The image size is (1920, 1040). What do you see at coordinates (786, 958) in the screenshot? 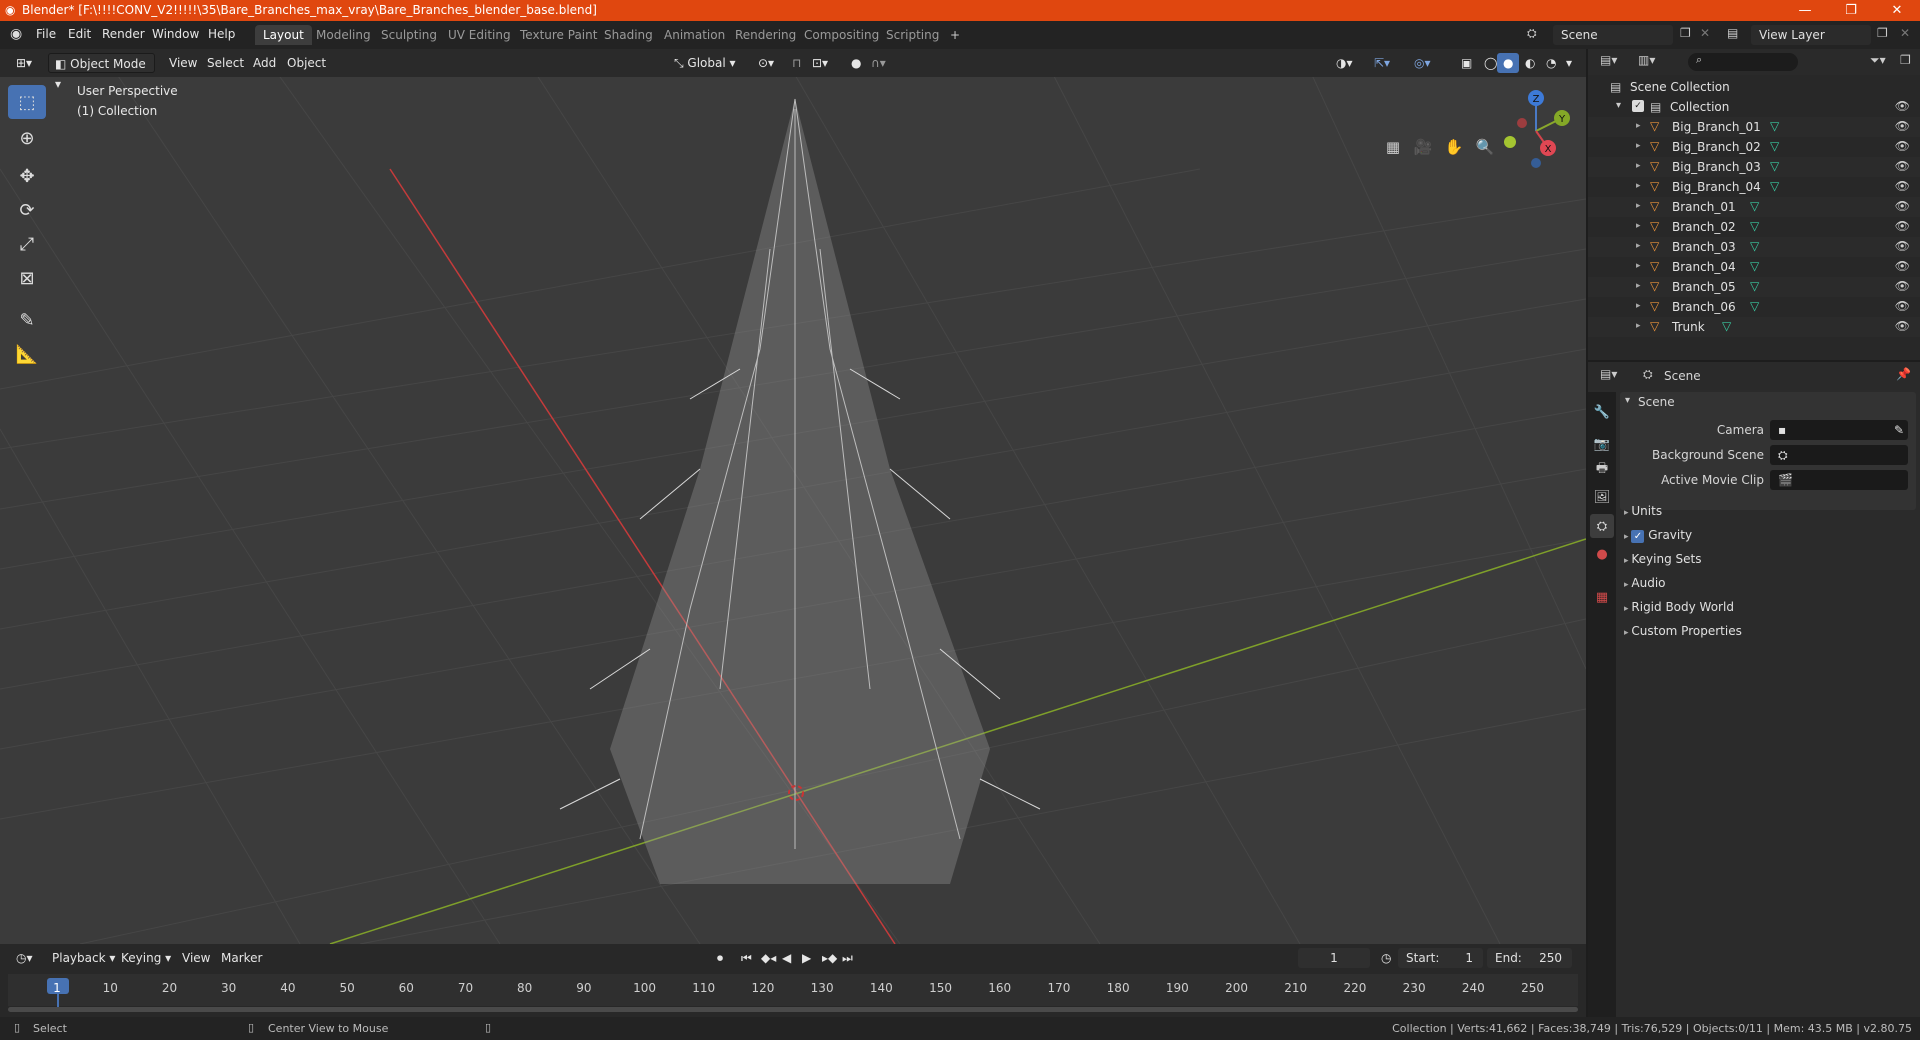
I see `play-reverse-button: ◀` at bounding box center [786, 958].